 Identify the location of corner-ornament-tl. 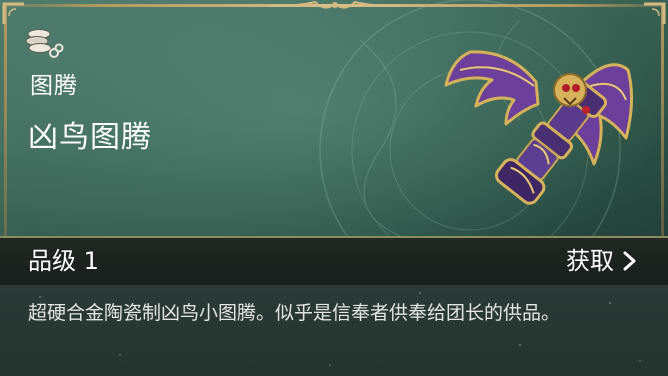
(13, 13).